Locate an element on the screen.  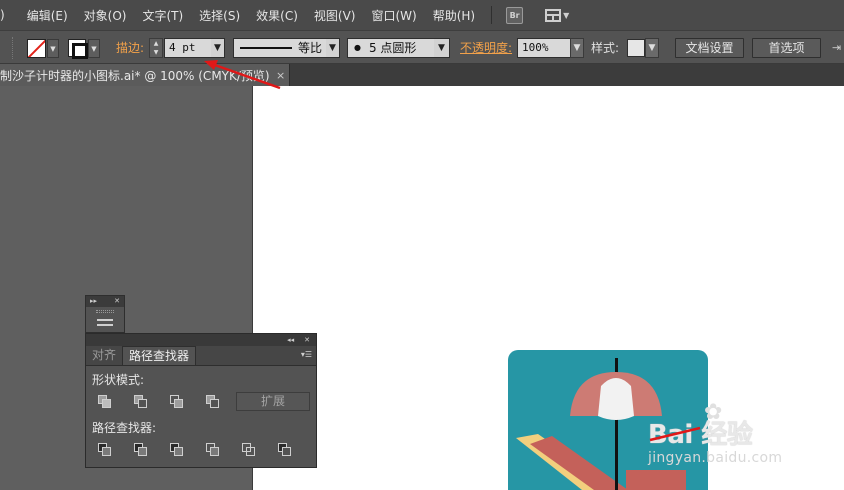
merge-icon is located at coordinates (177, 450).